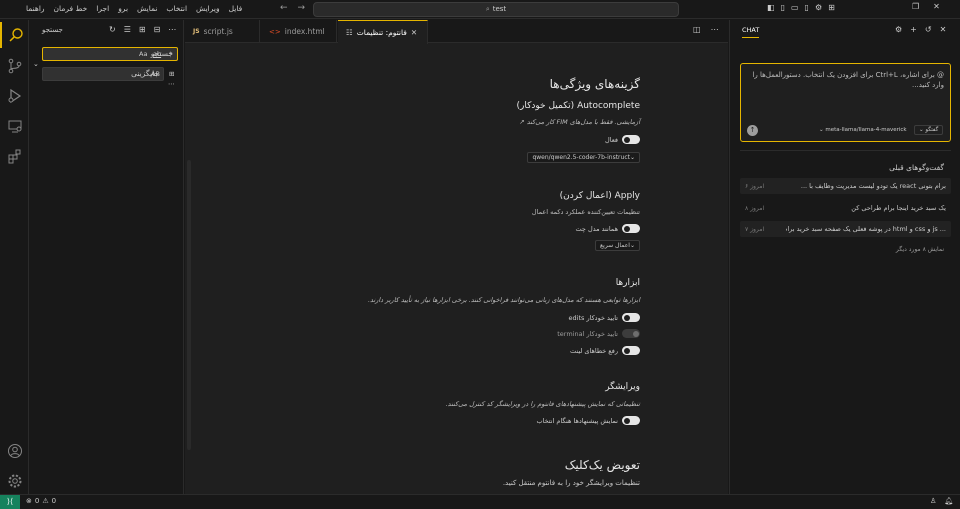  What do you see at coordinates (936, 6) in the screenshot?
I see `close-window-icon: ✕` at bounding box center [936, 6].